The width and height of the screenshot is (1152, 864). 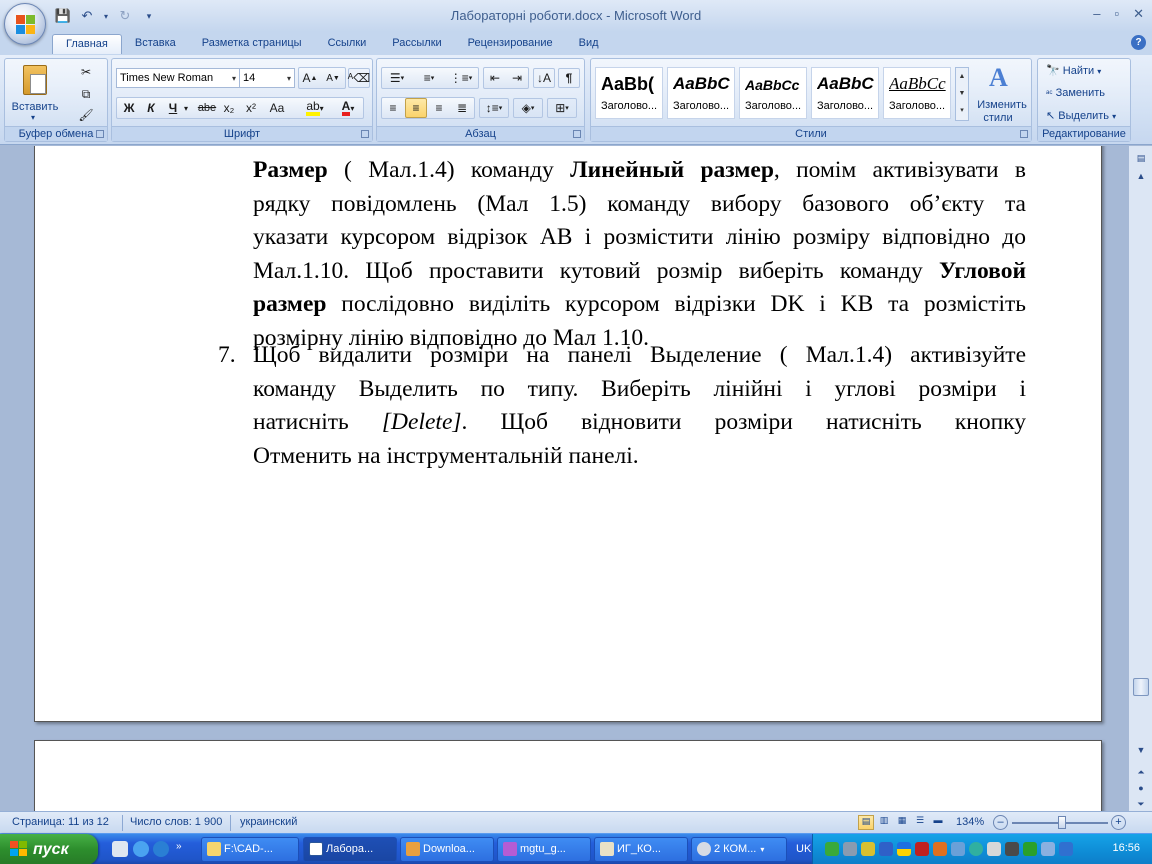 What do you see at coordinates (1081, 115) in the screenshot?
I see `select-button: ↖ Выделить ▾` at bounding box center [1081, 115].